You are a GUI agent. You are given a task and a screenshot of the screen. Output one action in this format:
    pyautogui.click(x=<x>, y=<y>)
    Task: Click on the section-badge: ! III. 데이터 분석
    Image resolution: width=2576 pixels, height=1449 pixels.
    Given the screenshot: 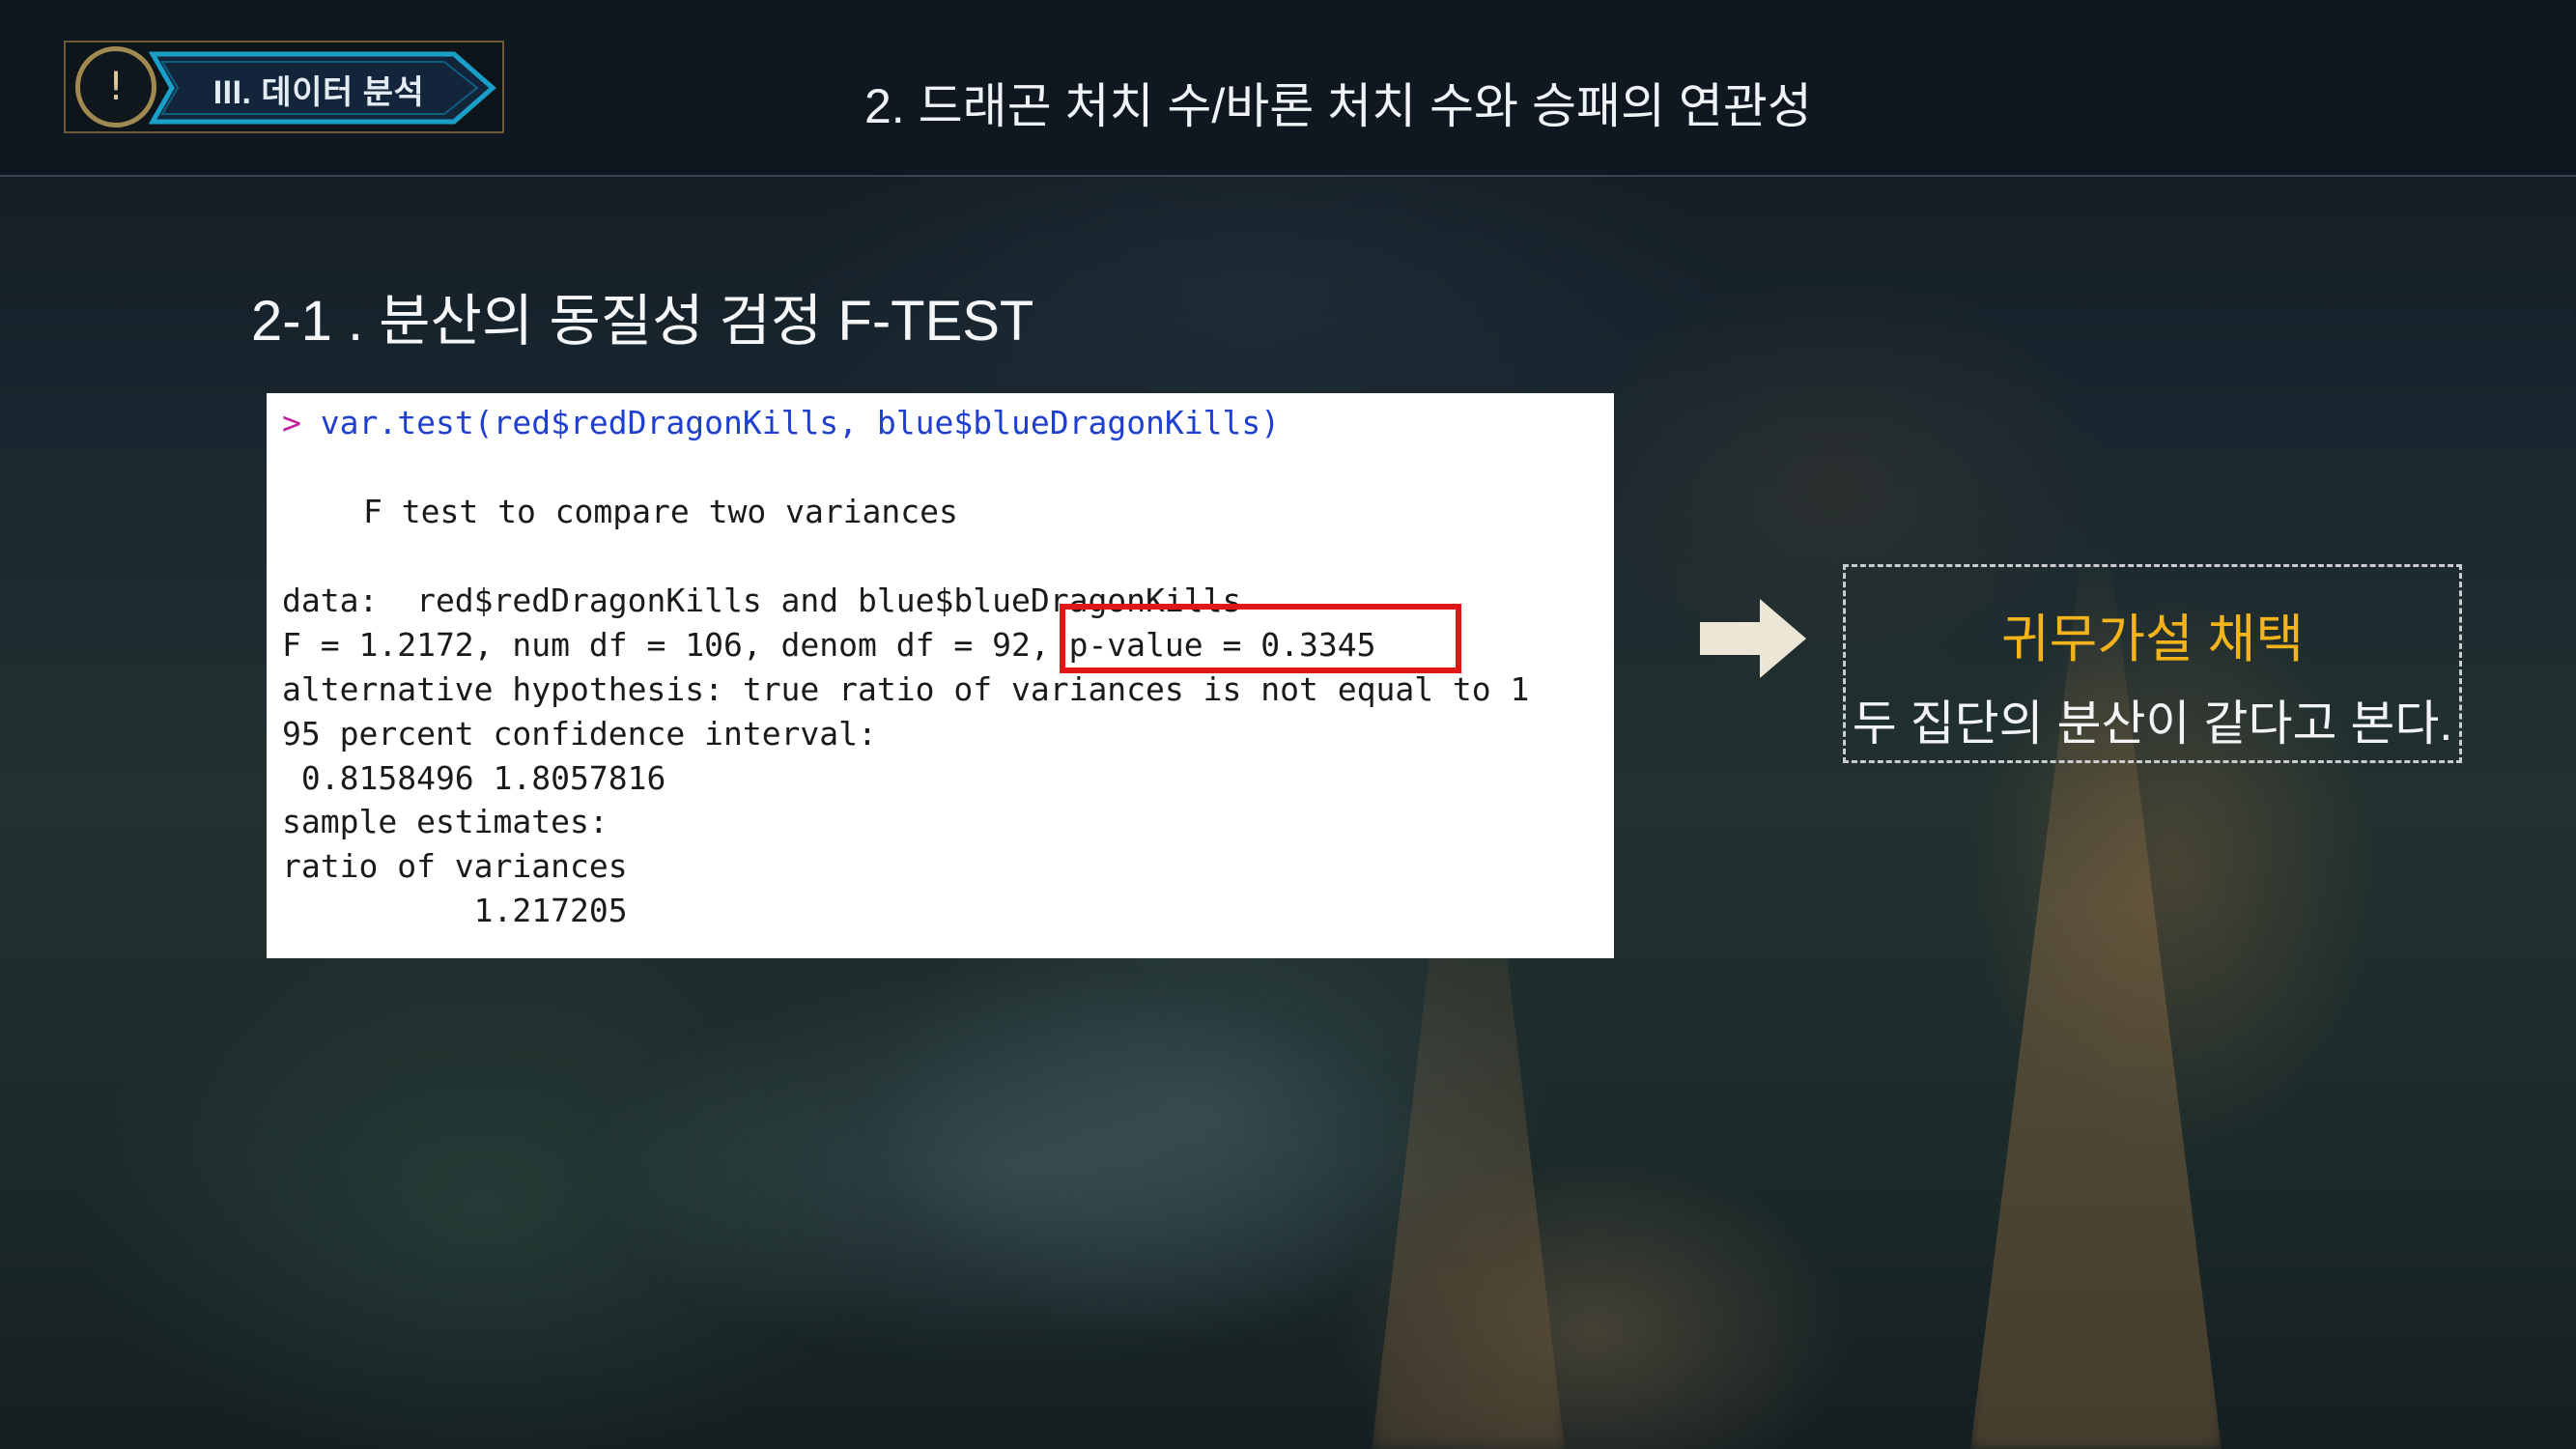 What is the action you would take?
    pyautogui.click(x=284, y=87)
    